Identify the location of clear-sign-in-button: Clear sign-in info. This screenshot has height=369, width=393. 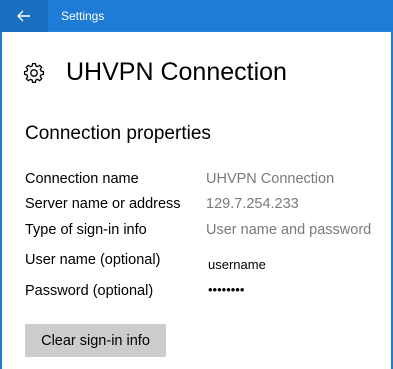
(95, 340).